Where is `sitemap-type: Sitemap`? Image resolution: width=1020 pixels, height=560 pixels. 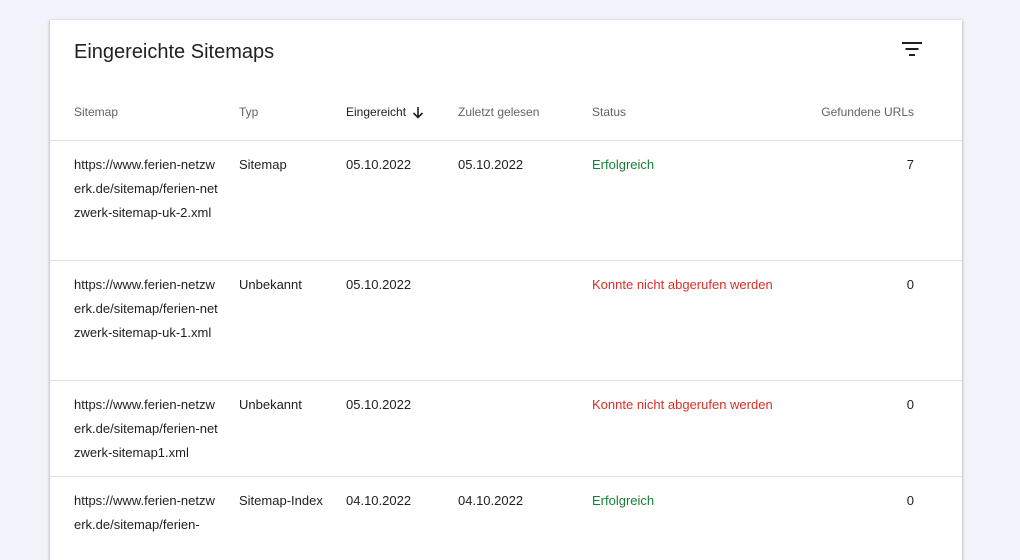 sitemap-type: Sitemap is located at coordinates (263, 164).